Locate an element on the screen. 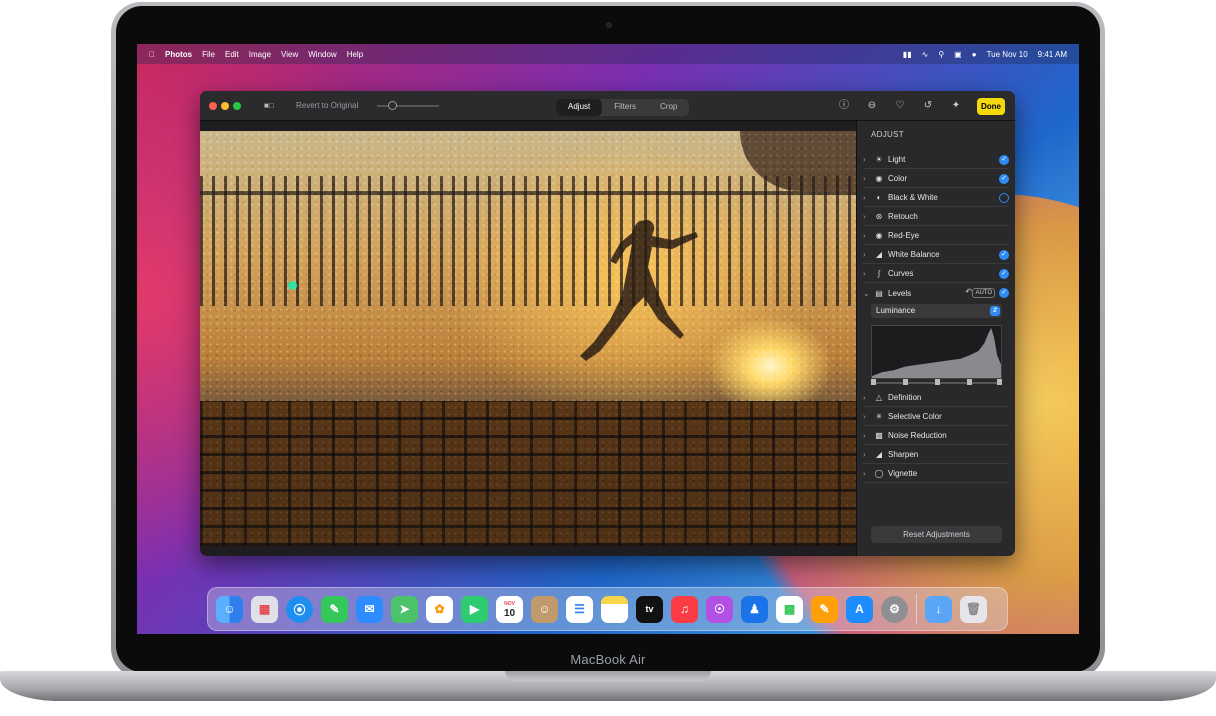  adjust-item-black-white: › ◐ Black & White is located at coordinates (936, 198).